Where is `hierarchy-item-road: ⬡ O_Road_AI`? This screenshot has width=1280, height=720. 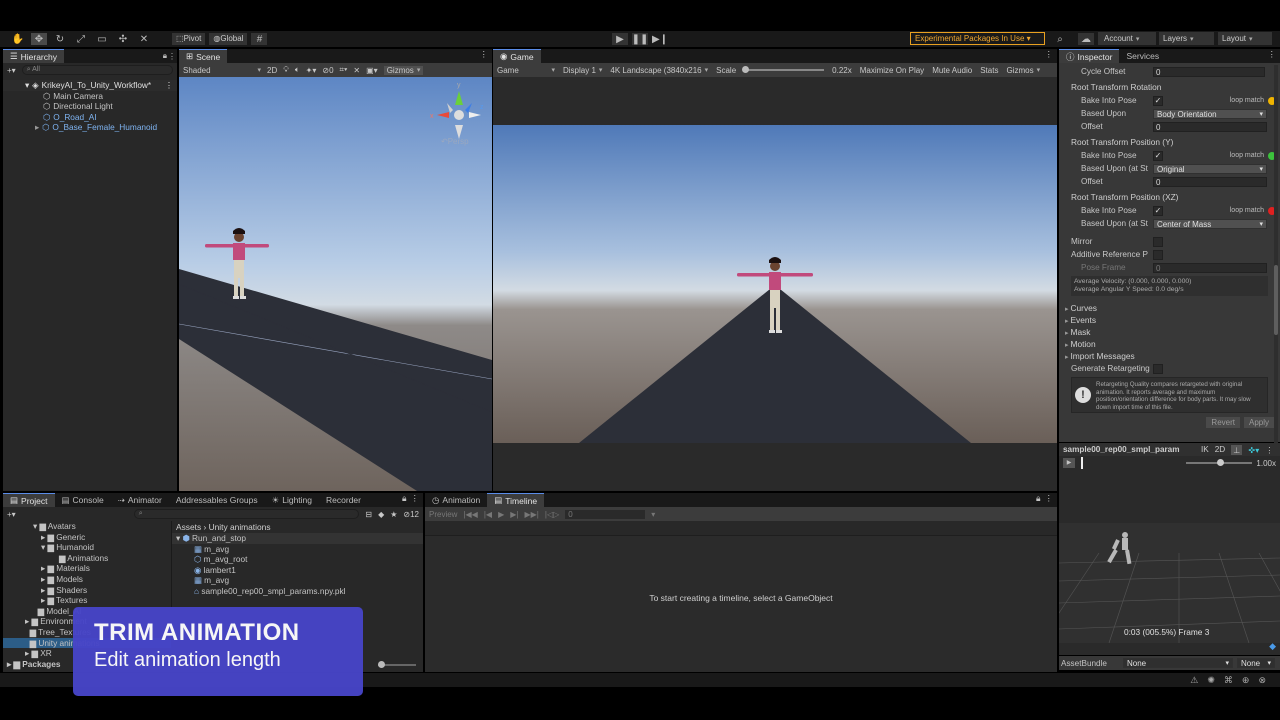 hierarchy-item-road: ⬡ O_Road_AI is located at coordinates (90, 117).